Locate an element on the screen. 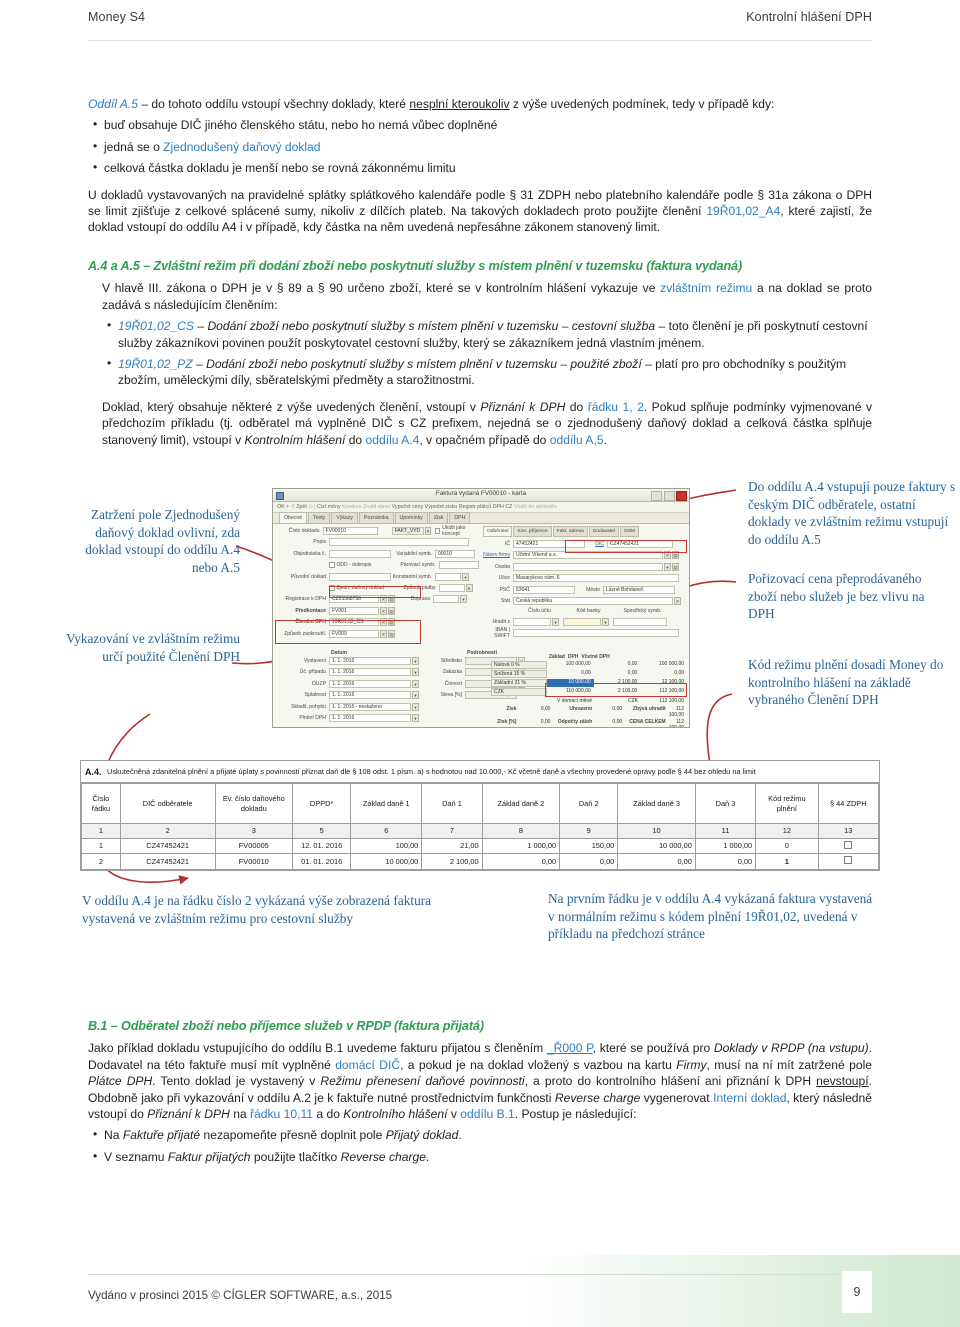 The image size is (960, 1327). field-value-mesto: Lázně Bohdaneč is located at coordinates (639, 589).